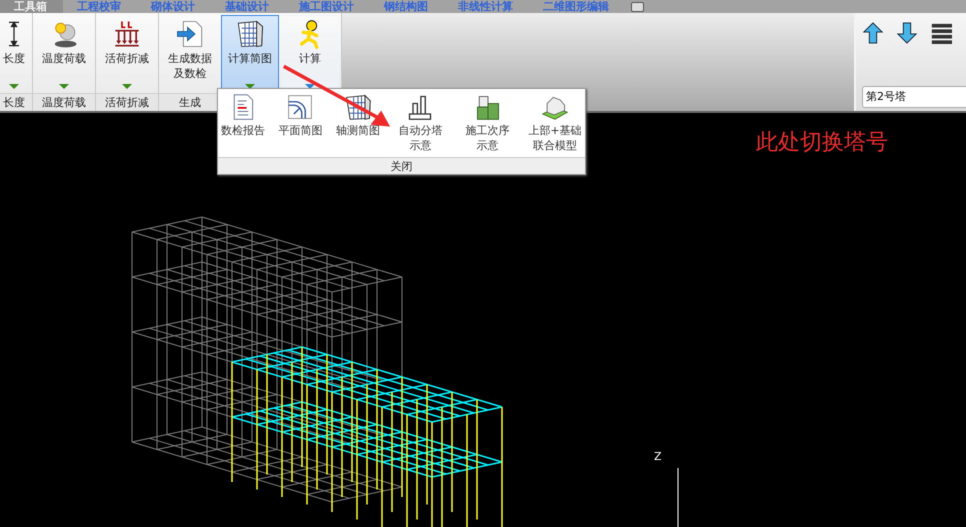  I want to click on grid-cube-icon, so click(250, 34).